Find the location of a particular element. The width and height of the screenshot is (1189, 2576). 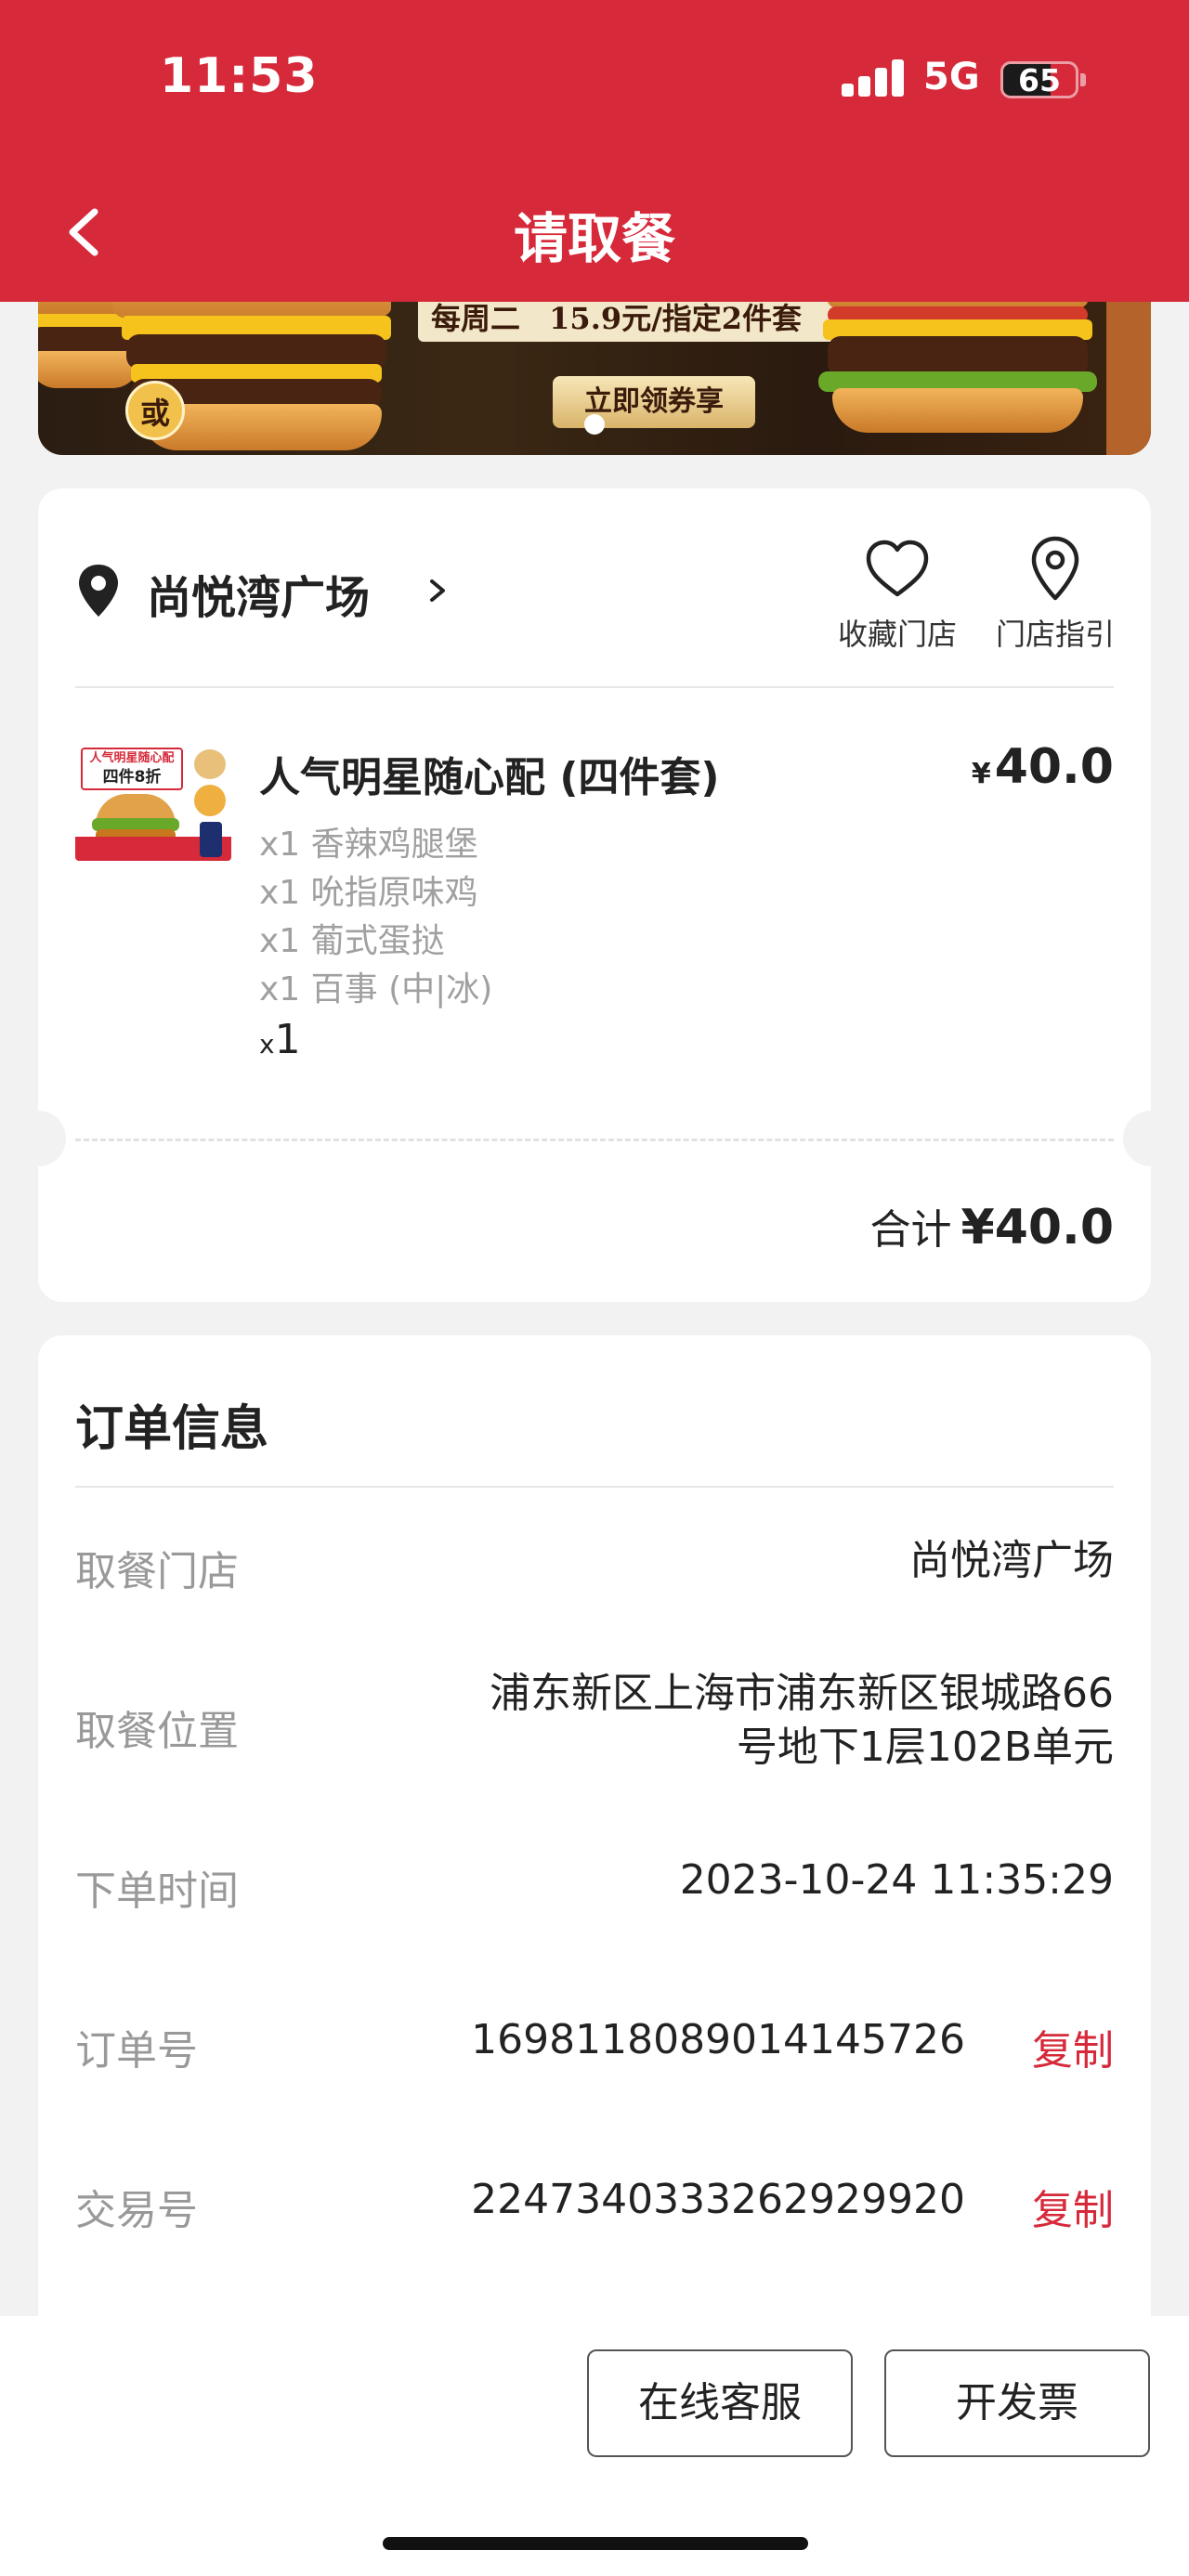

order-time-label: 下单时间 is located at coordinates (157, 1891).